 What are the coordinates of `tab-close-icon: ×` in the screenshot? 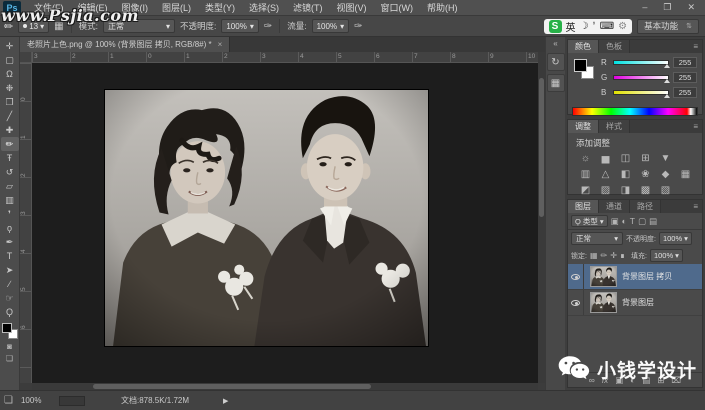 It's located at (220, 44).